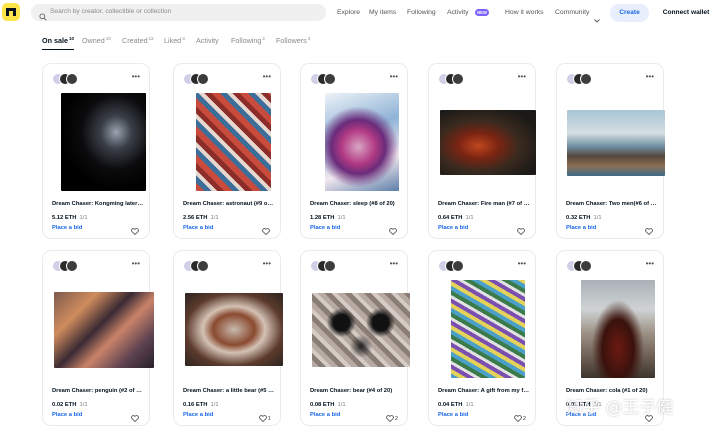 This screenshot has width=720, height=436. Describe the element at coordinates (597, 19) in the screenshot. I see `chevron-down-icon` at that location.